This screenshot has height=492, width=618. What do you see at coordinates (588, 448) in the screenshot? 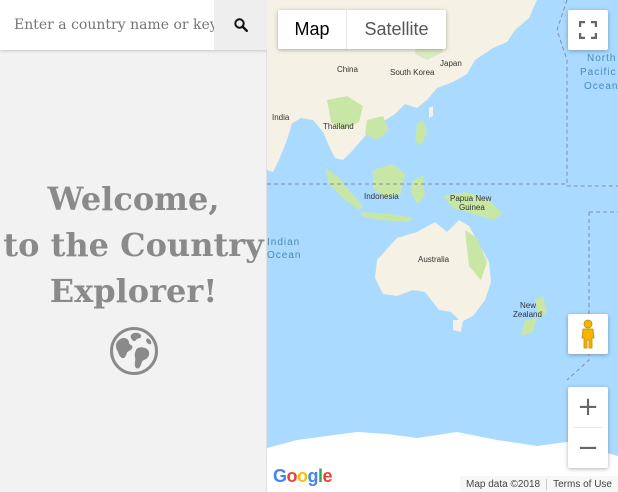
I see `zoom-out-button: −` at bounding box center [588, 448].